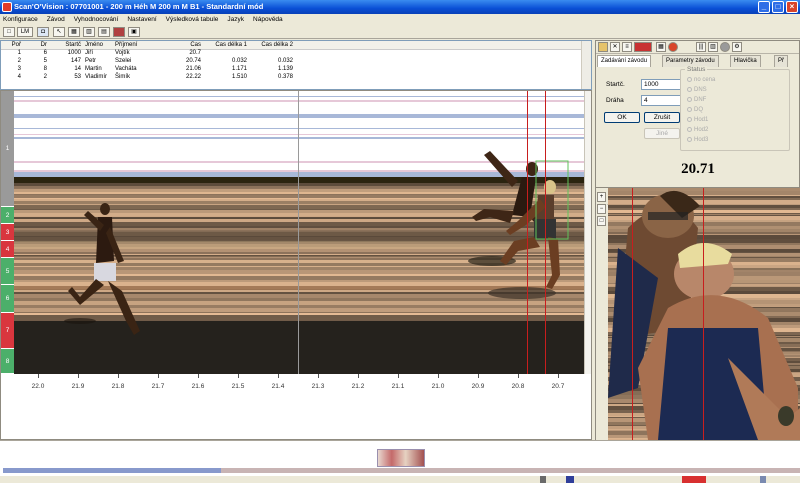  I want to click on col-cas-delka-1: Čas délka 1, so click(226, 45).